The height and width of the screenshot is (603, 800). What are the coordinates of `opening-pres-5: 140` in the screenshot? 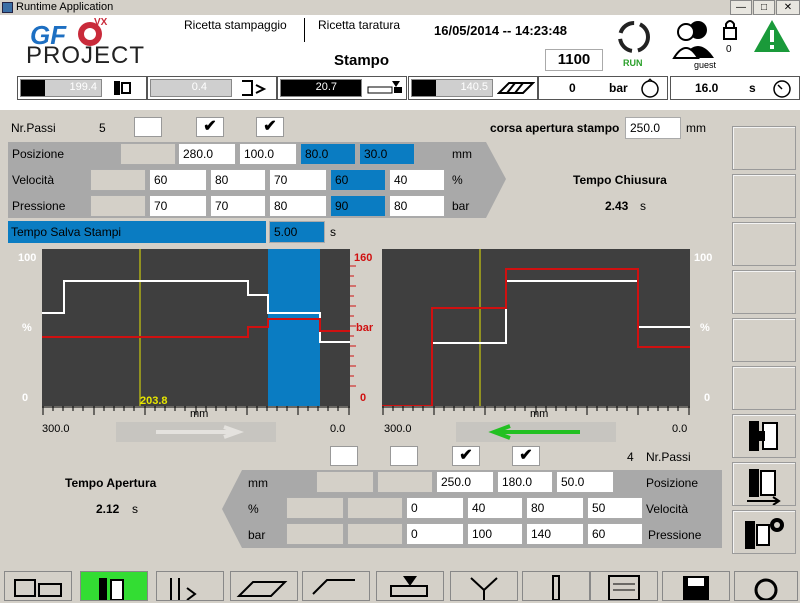 It's located at (555, 534).